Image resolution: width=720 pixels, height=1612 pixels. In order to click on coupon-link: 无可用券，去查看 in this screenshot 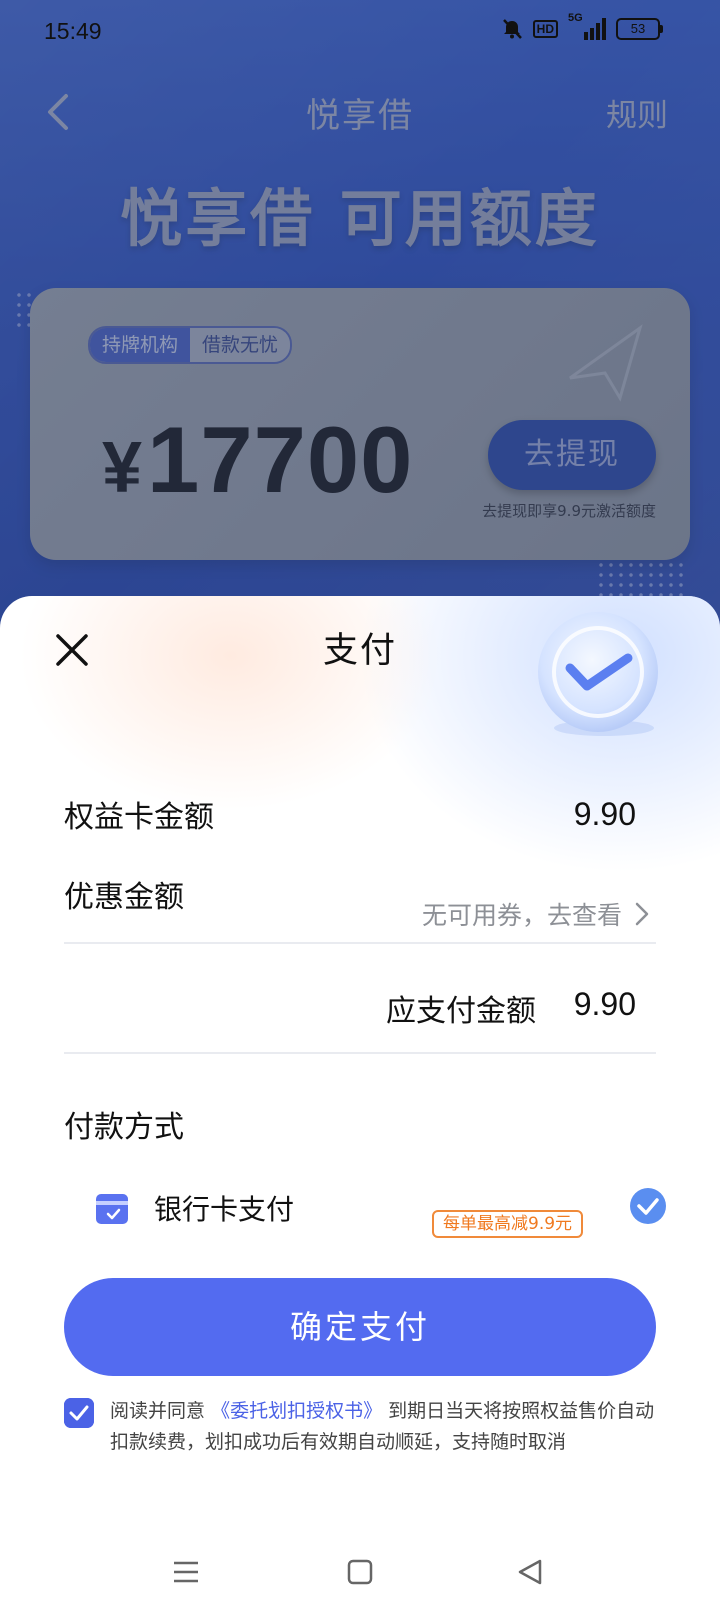, I will do `click(536, 914)`.